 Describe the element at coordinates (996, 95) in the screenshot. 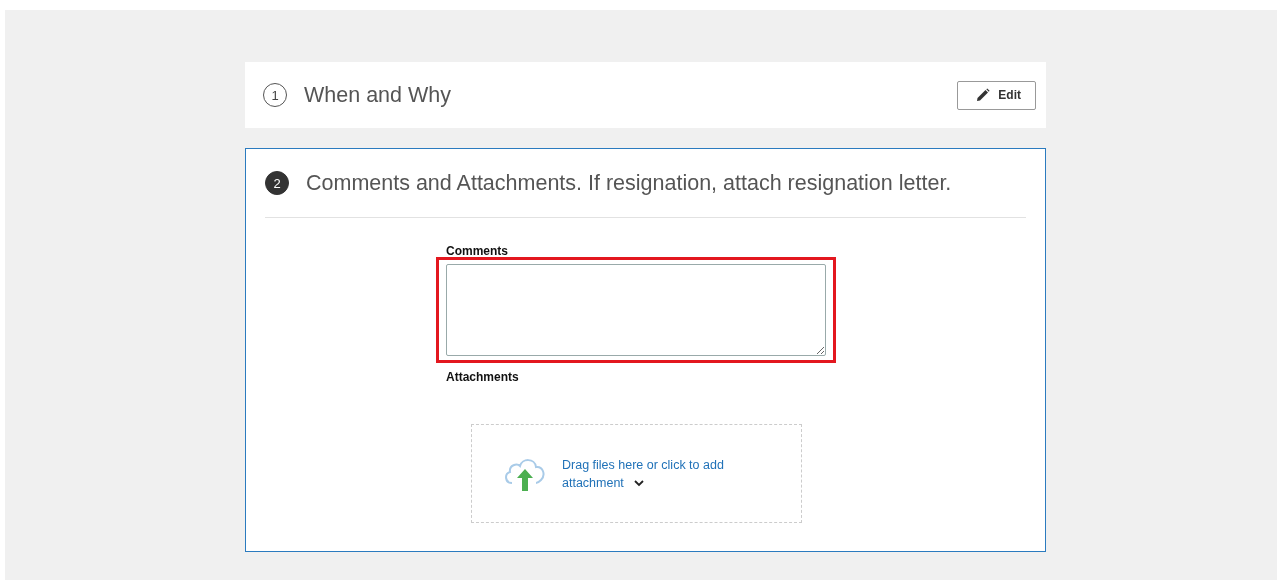

I see `edit-button: Edit` at that location.